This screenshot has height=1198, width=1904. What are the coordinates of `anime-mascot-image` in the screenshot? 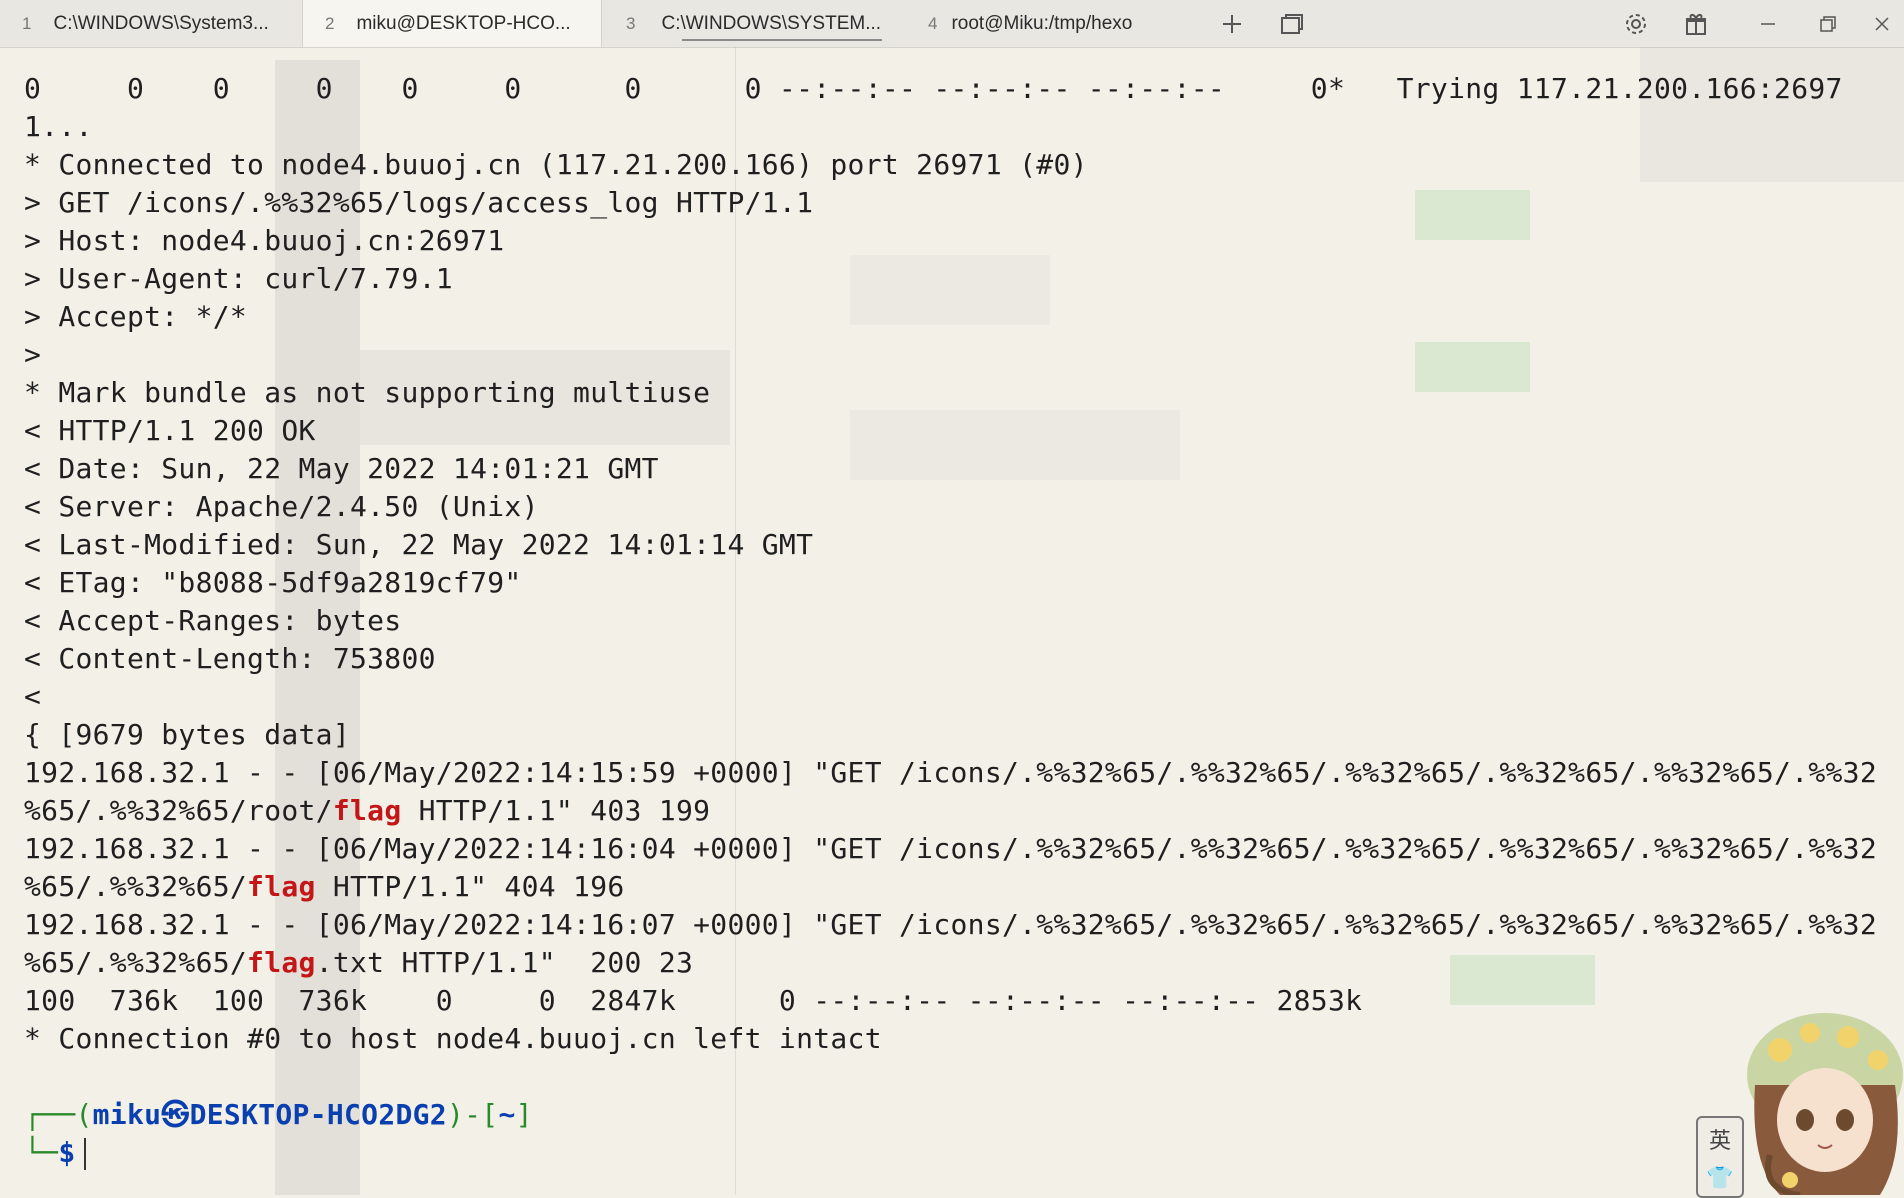 It's located at (1825, 1104).